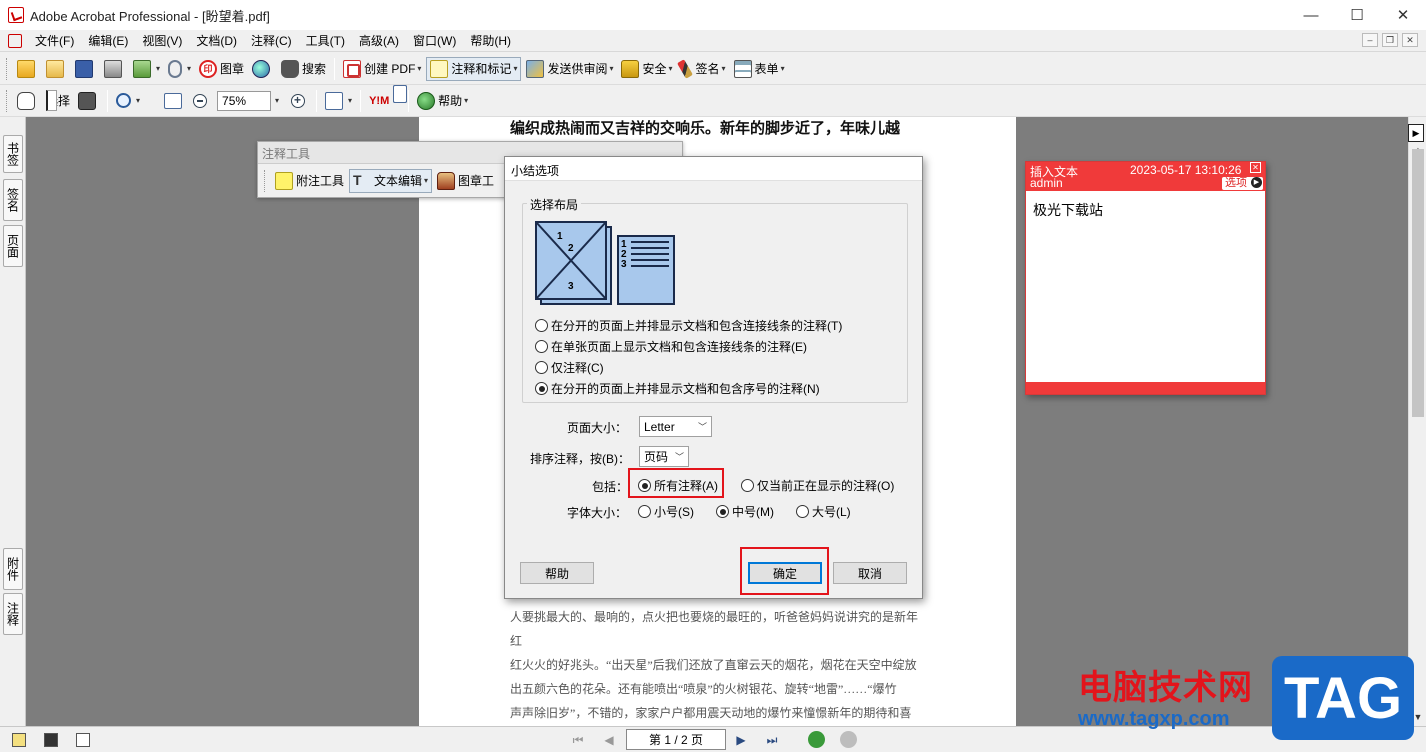 This screenshot has width=1426, height=752. Describe the element at coordinates (13, 200) in the screenshot. I see `tab-signatures: 签名` at that location.